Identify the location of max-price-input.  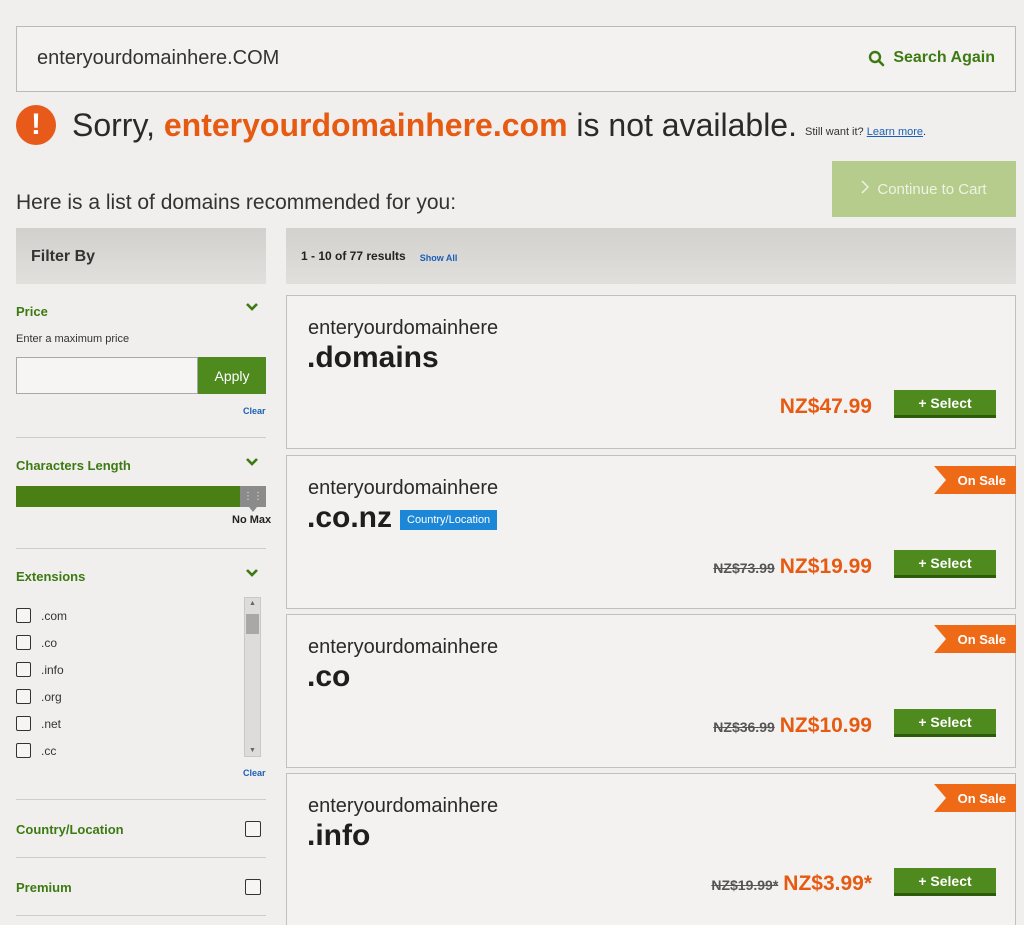
(107, 375).